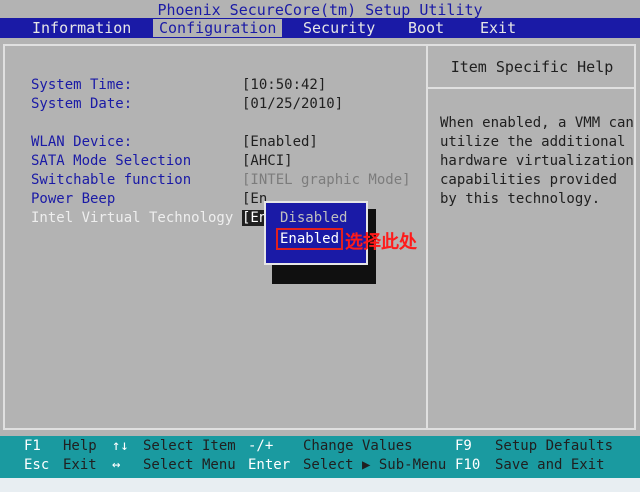 The image size is (640, 492). I want to click on help-line: by this technology., so click(520, 199).